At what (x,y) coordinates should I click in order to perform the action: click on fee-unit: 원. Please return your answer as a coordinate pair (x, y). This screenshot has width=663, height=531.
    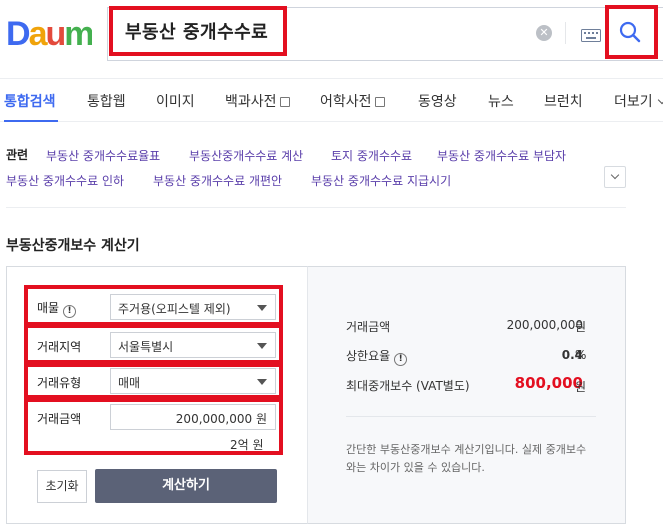
    Looking at the image, I should click on (581, 387).